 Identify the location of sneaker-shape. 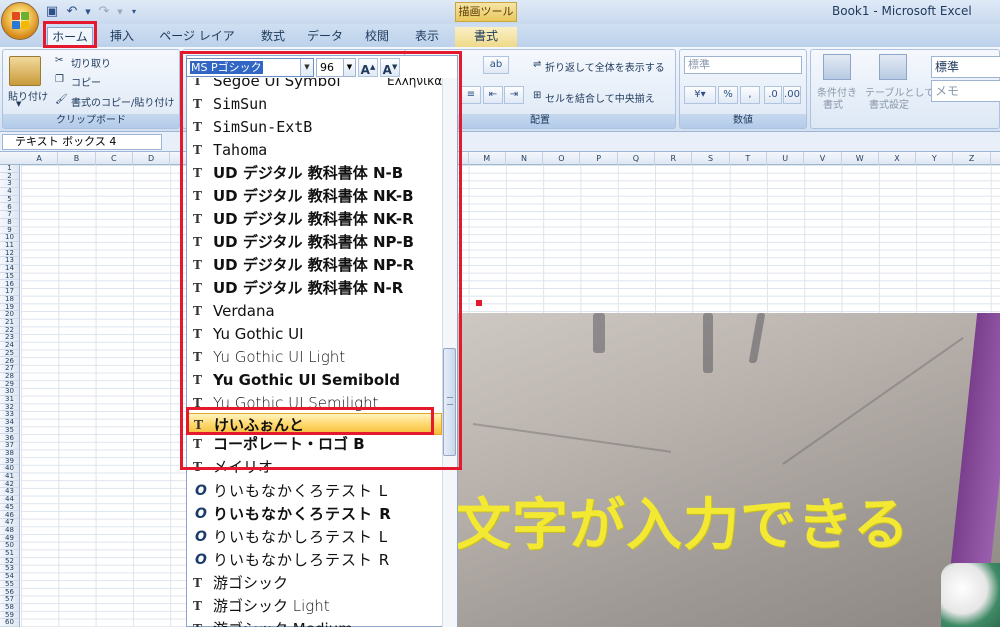
(970, 595).